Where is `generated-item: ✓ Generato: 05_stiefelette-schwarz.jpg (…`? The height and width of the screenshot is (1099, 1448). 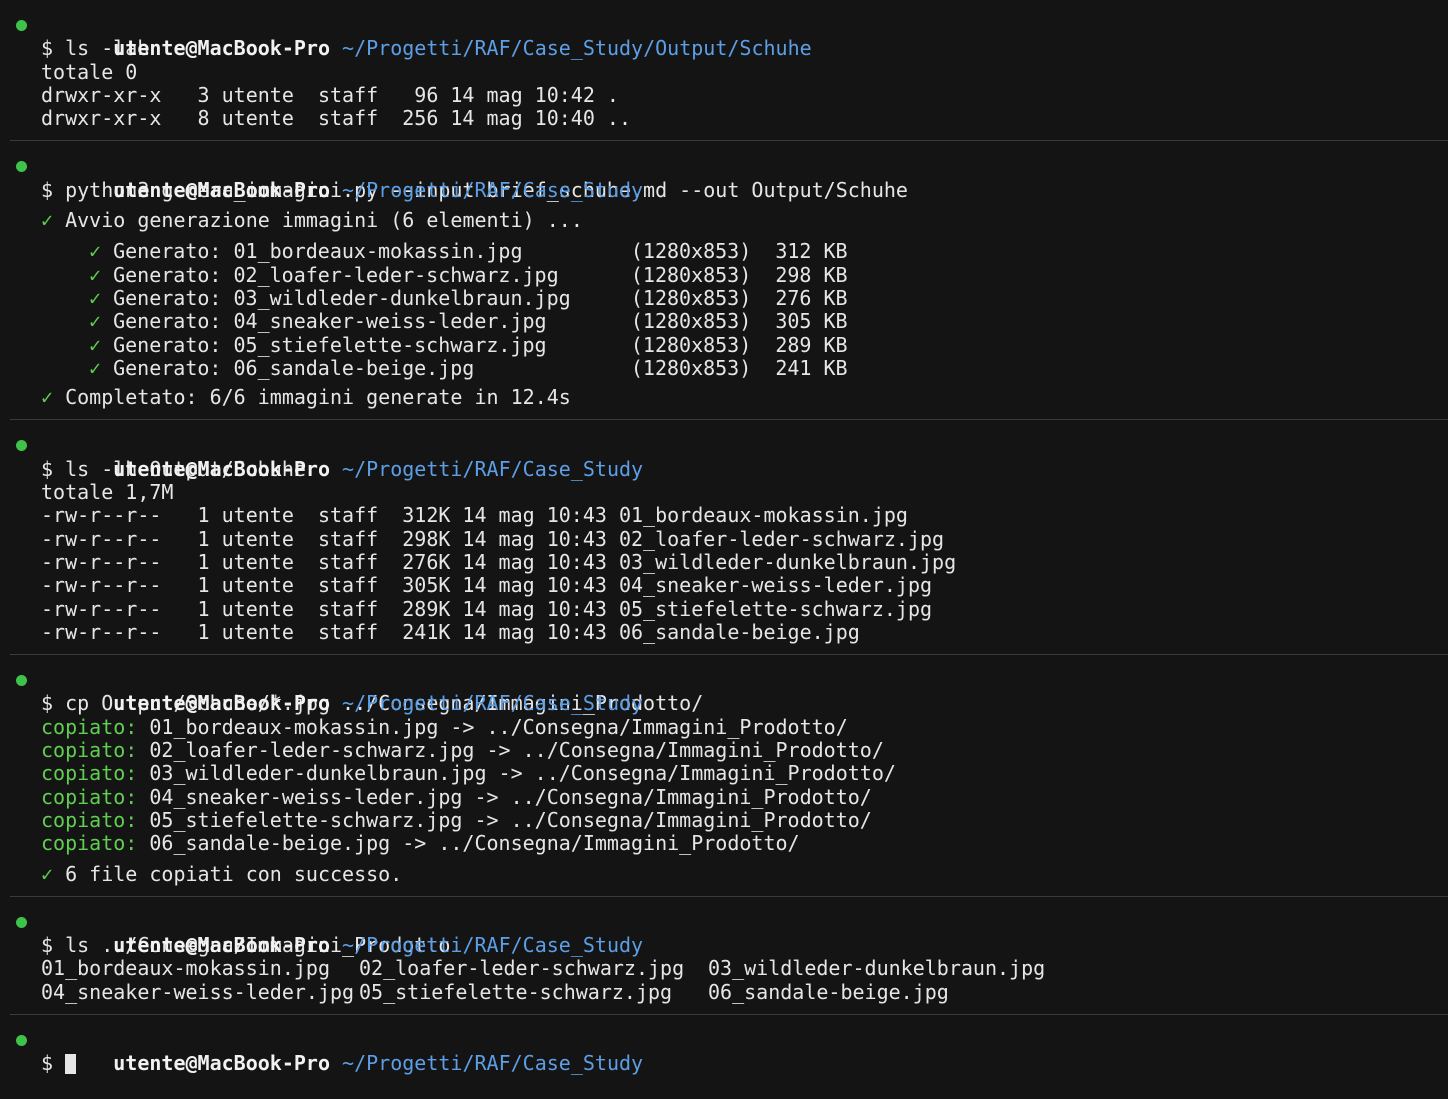
generated-item: ✓ Generato: 05_stiefelette-schwarz.jpg (… is located at coordinates (724, 344).